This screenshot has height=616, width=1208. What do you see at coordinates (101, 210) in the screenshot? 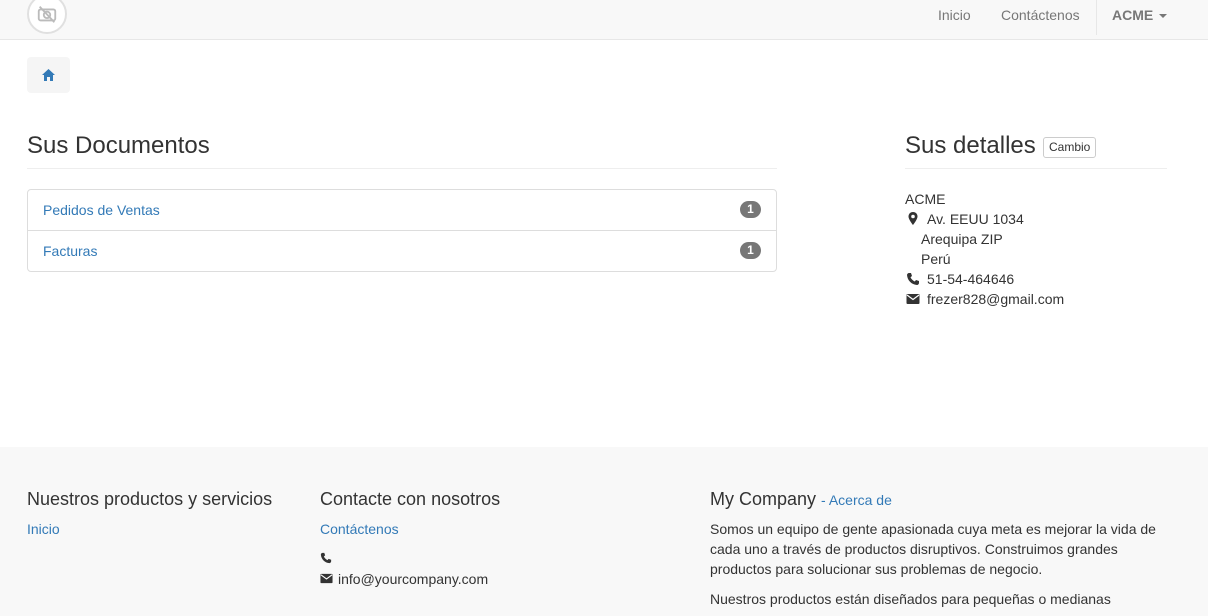
I see `sales-orders-link: Pedidos de Ventas` at bounding box center [101, 210].